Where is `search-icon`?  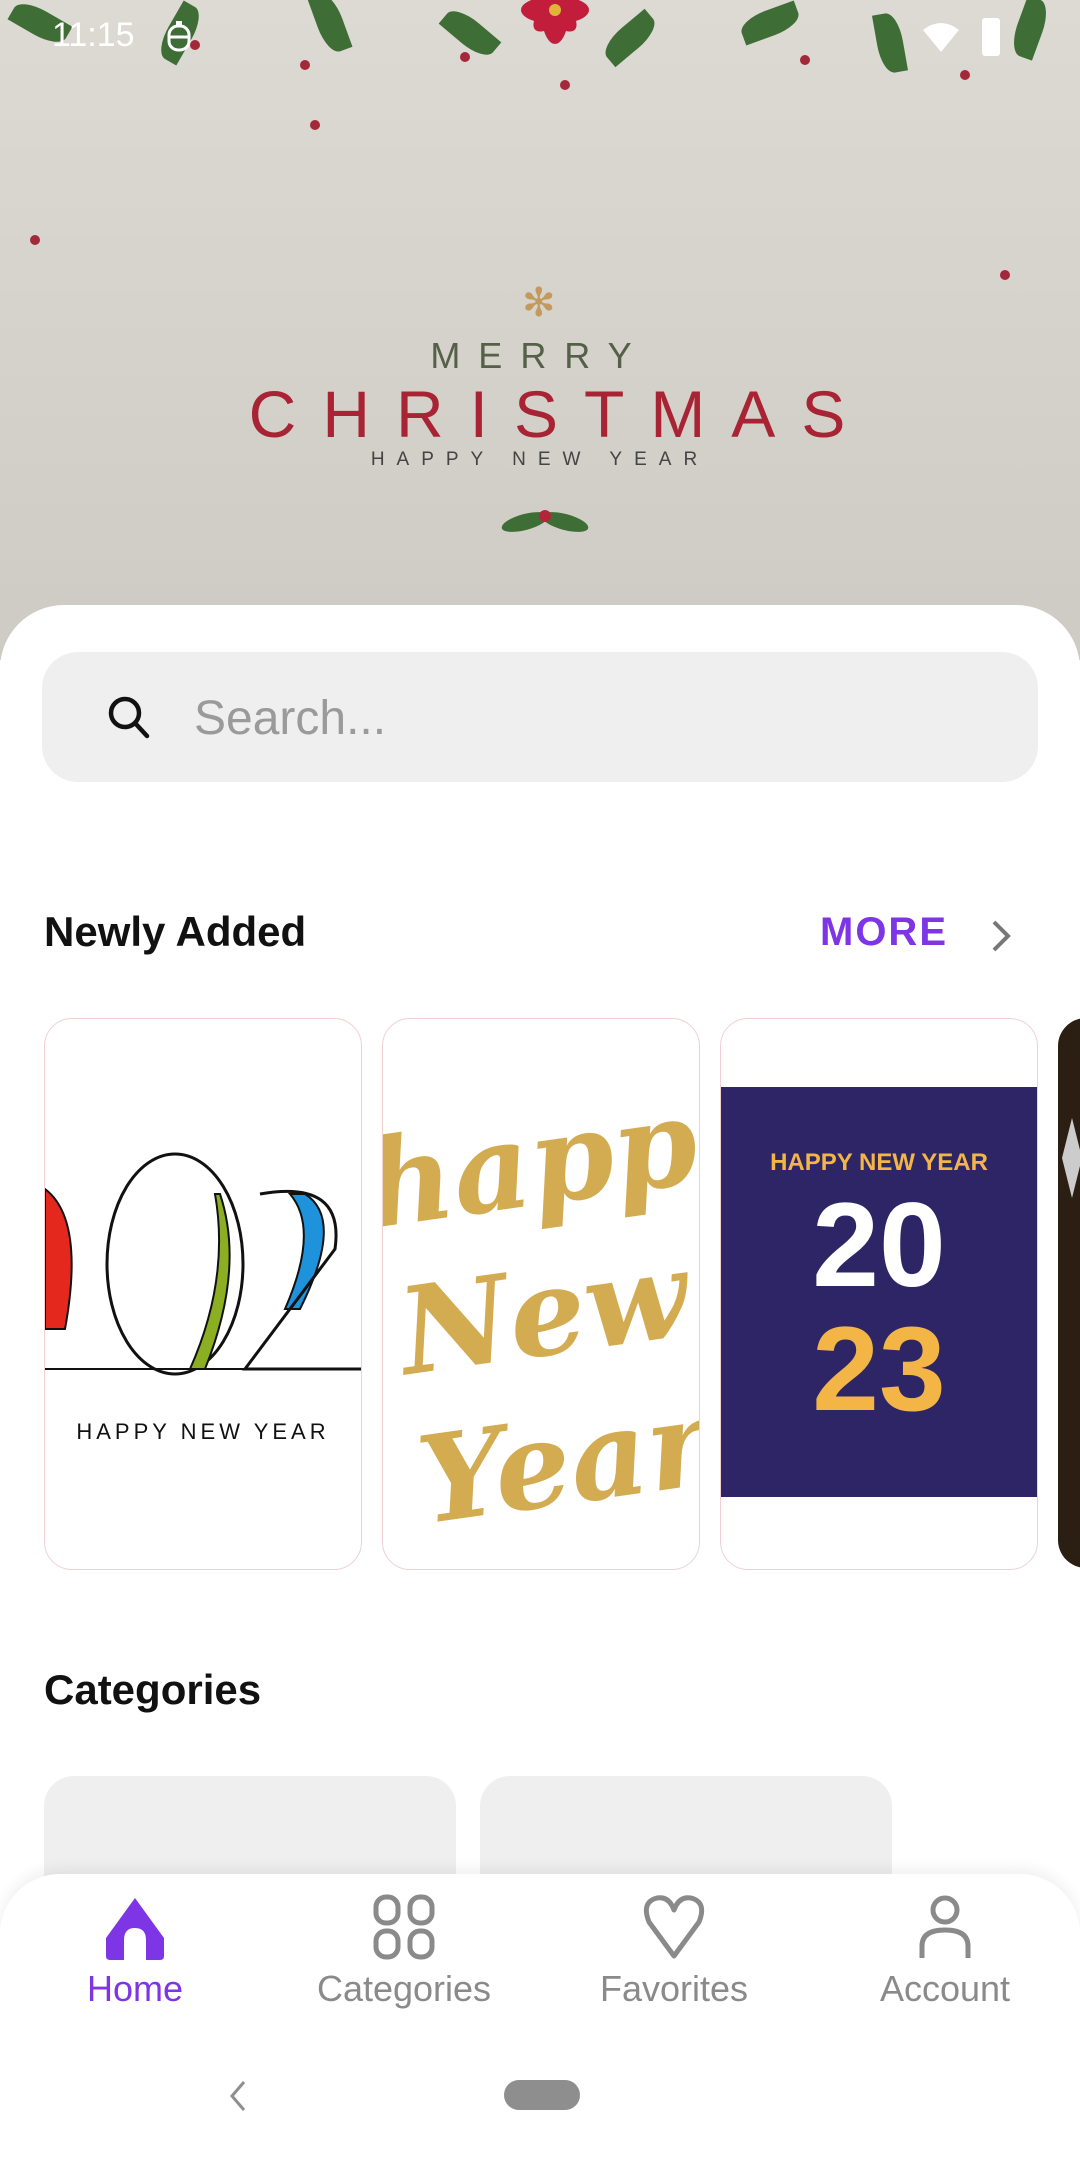 search-icon is located at coordinates (129, 717).